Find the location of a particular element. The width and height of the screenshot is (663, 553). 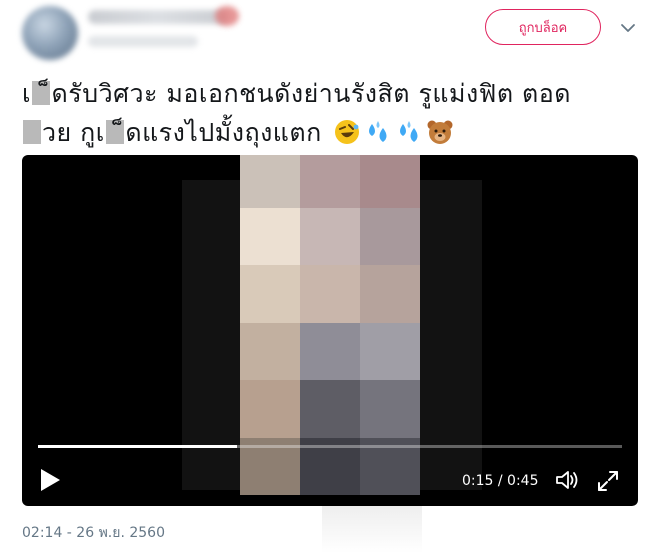

tweet-line-2: วย กูเ็ดแรงไปมั้งถุงแตก is located at coordinates (337, 132).